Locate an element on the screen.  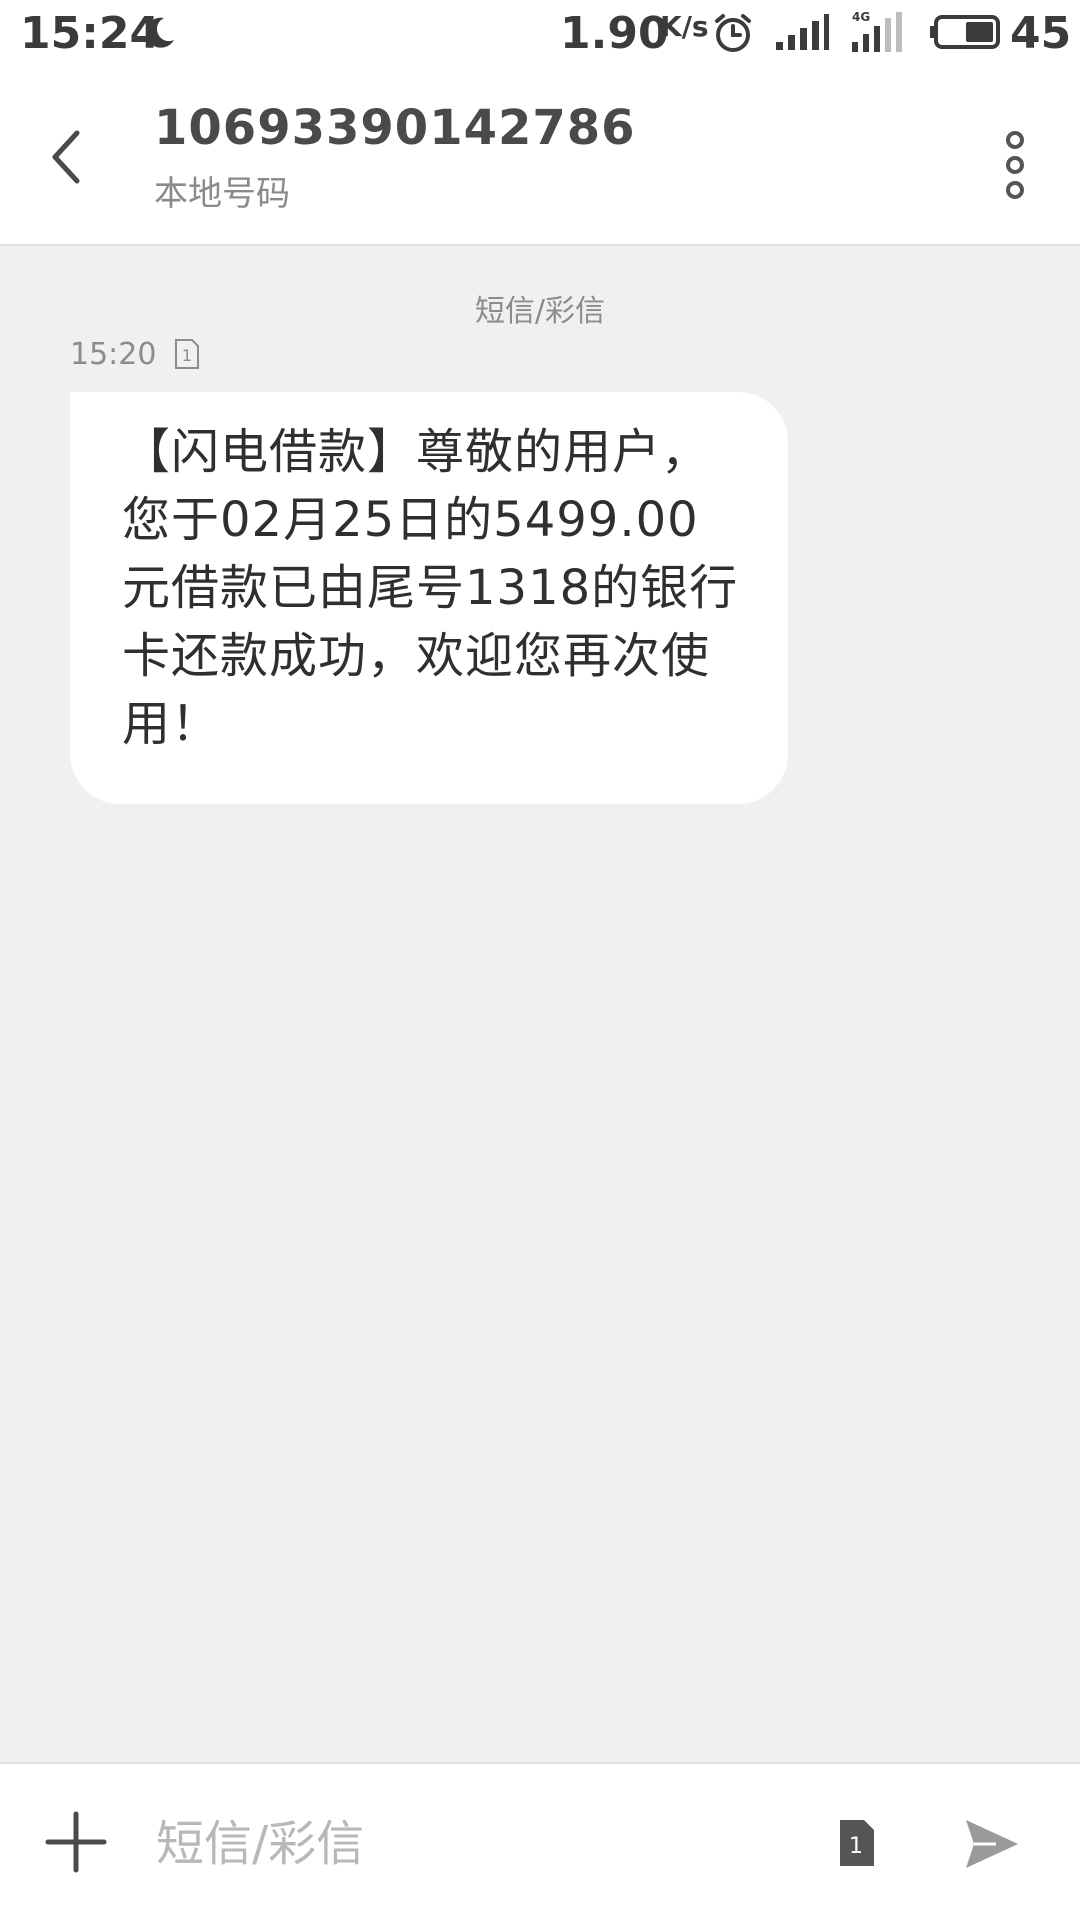
battery-icon is located at coordinates (965, 32).